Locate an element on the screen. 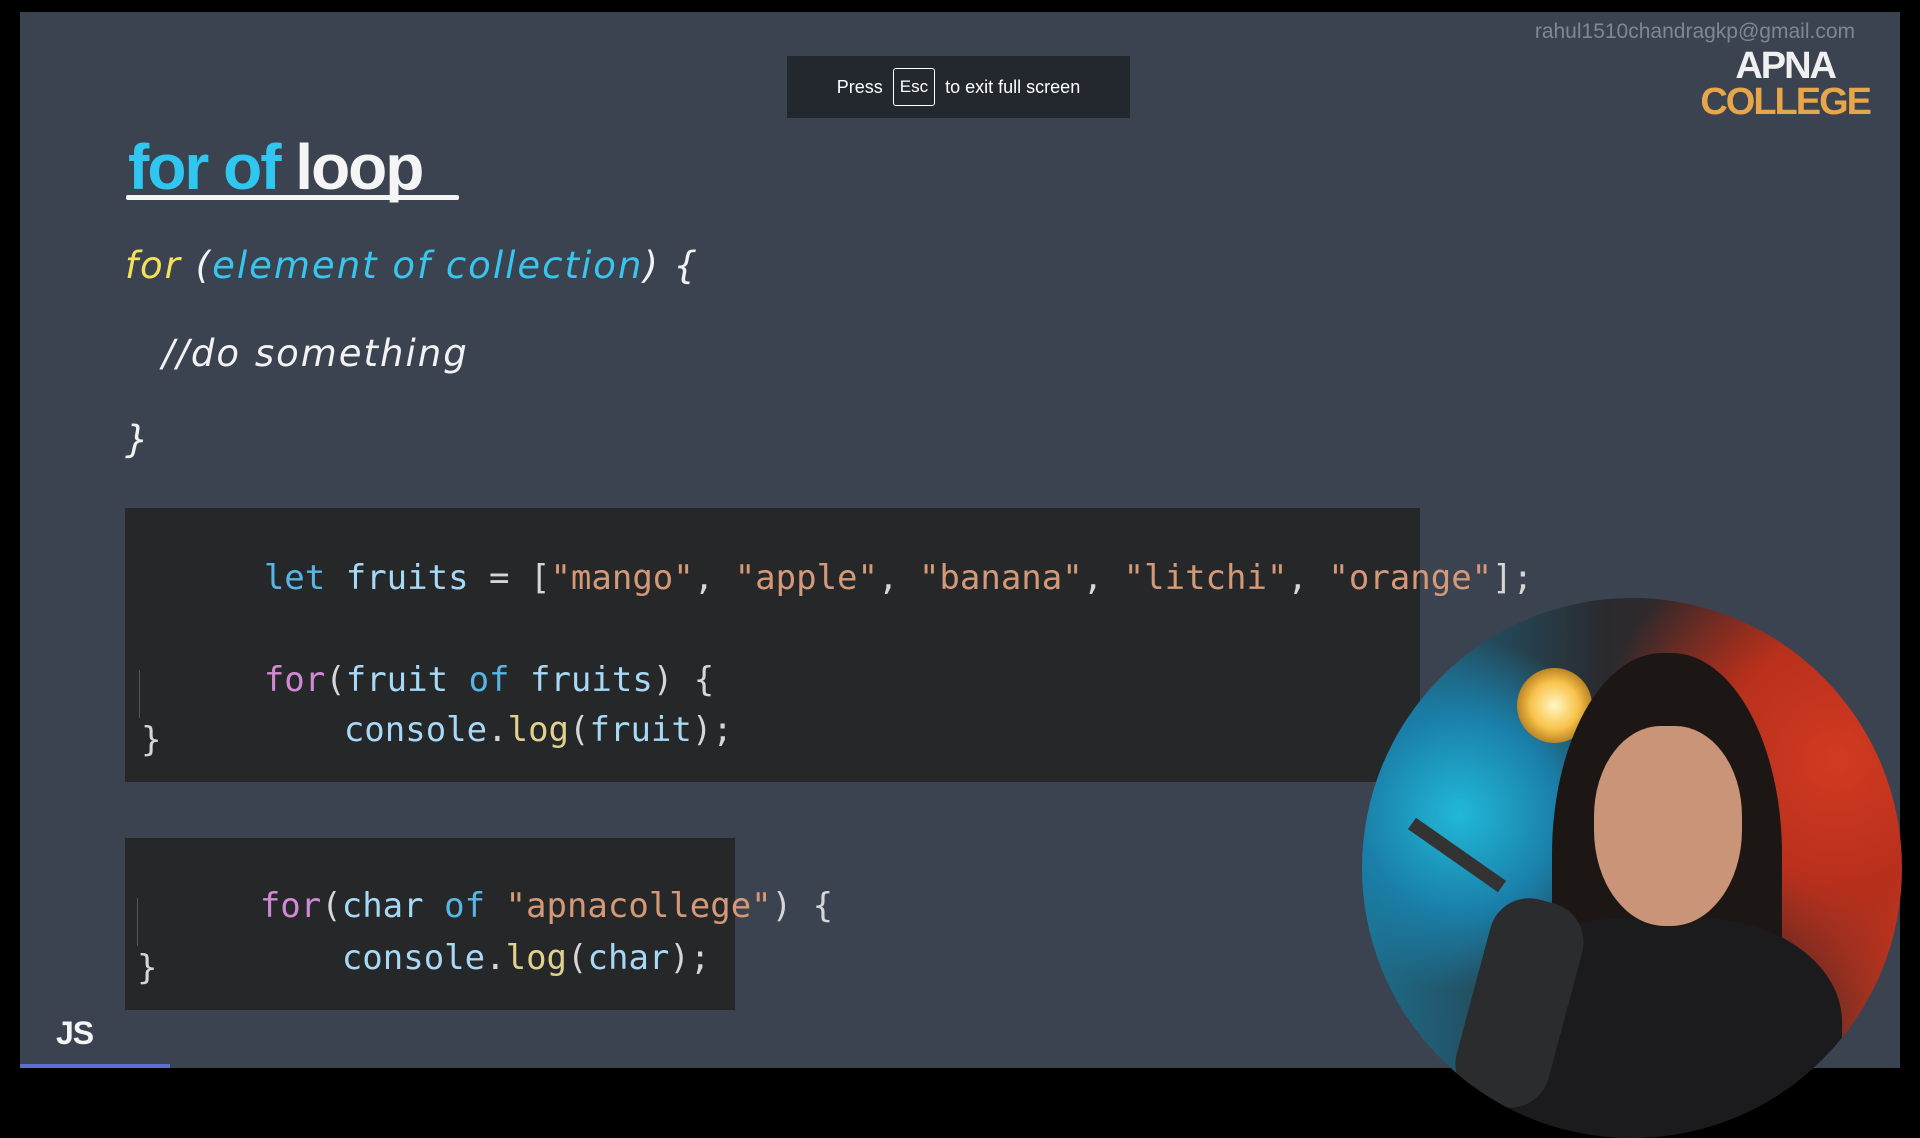 The height and width of the screenshot is (1138, 1920). syntax-line-3: } is located at coordinates (138, 439).